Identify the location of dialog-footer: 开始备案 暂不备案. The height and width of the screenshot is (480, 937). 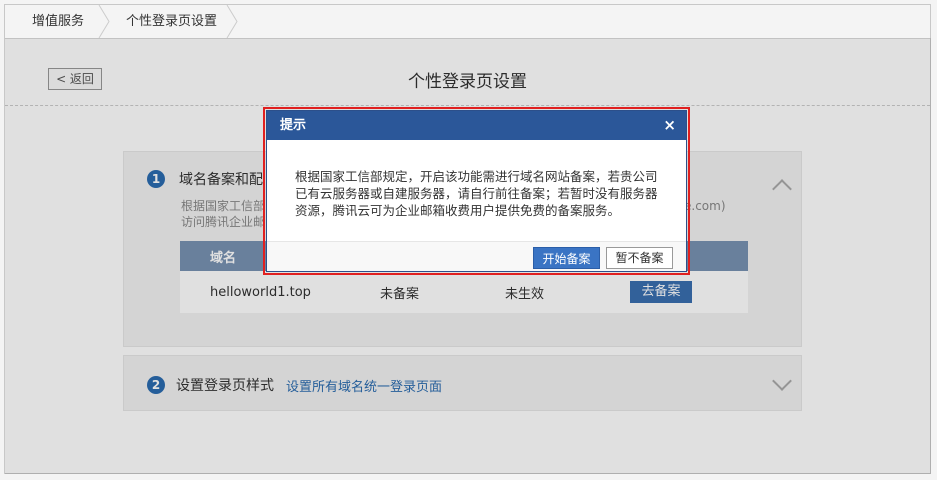
(476, 256).